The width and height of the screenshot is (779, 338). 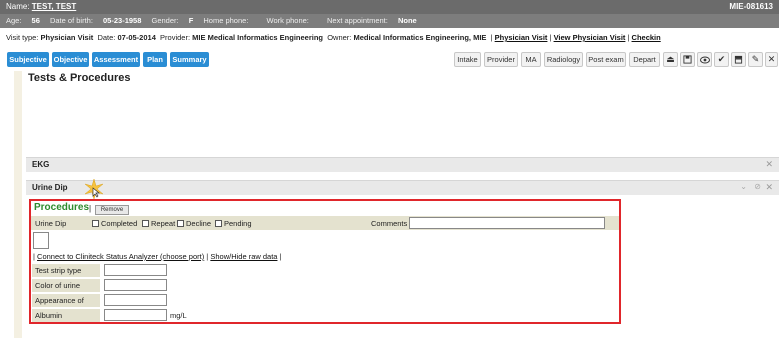 What do you see at coordinates (95, 20) in the screenshot?
I see `info-dob: Date of birth: 05-23-1958` at bounding box center [95, 20].